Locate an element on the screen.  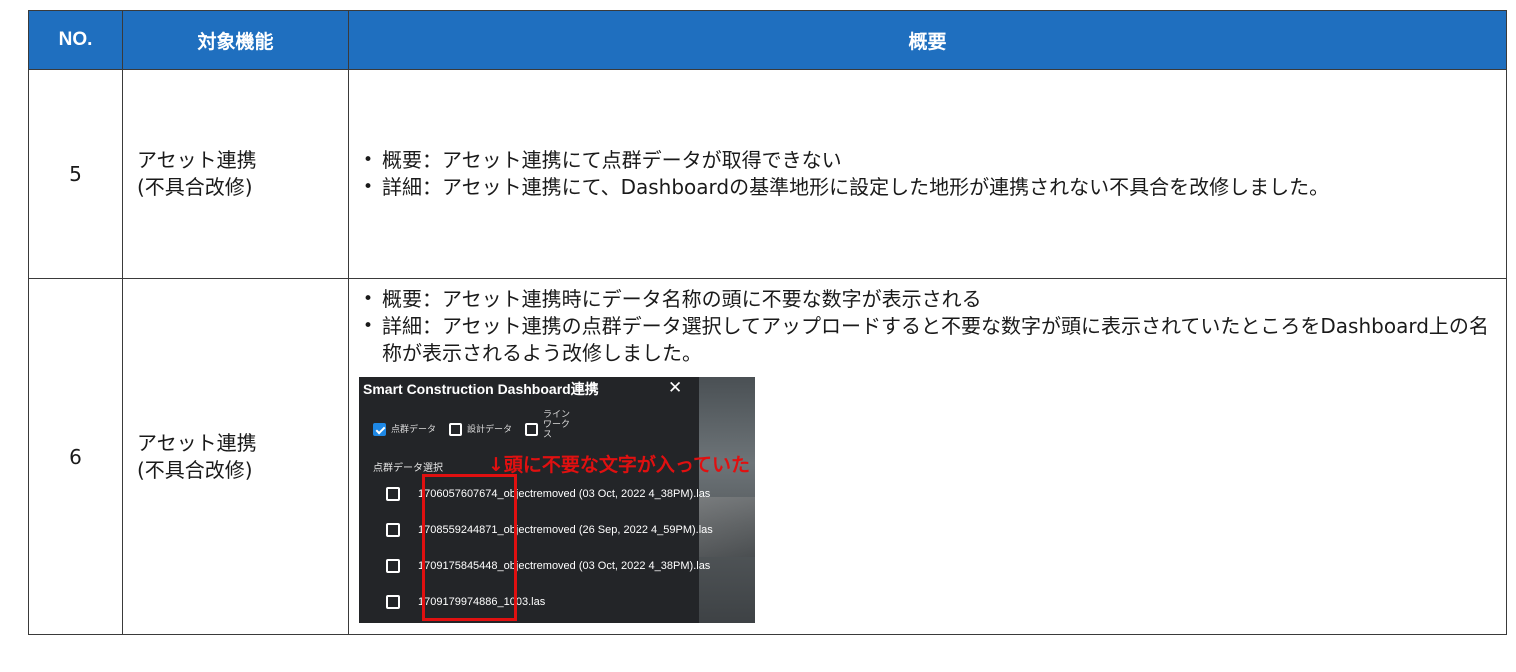
header-feature: 対象機能 is located at coordinates (235, 40).